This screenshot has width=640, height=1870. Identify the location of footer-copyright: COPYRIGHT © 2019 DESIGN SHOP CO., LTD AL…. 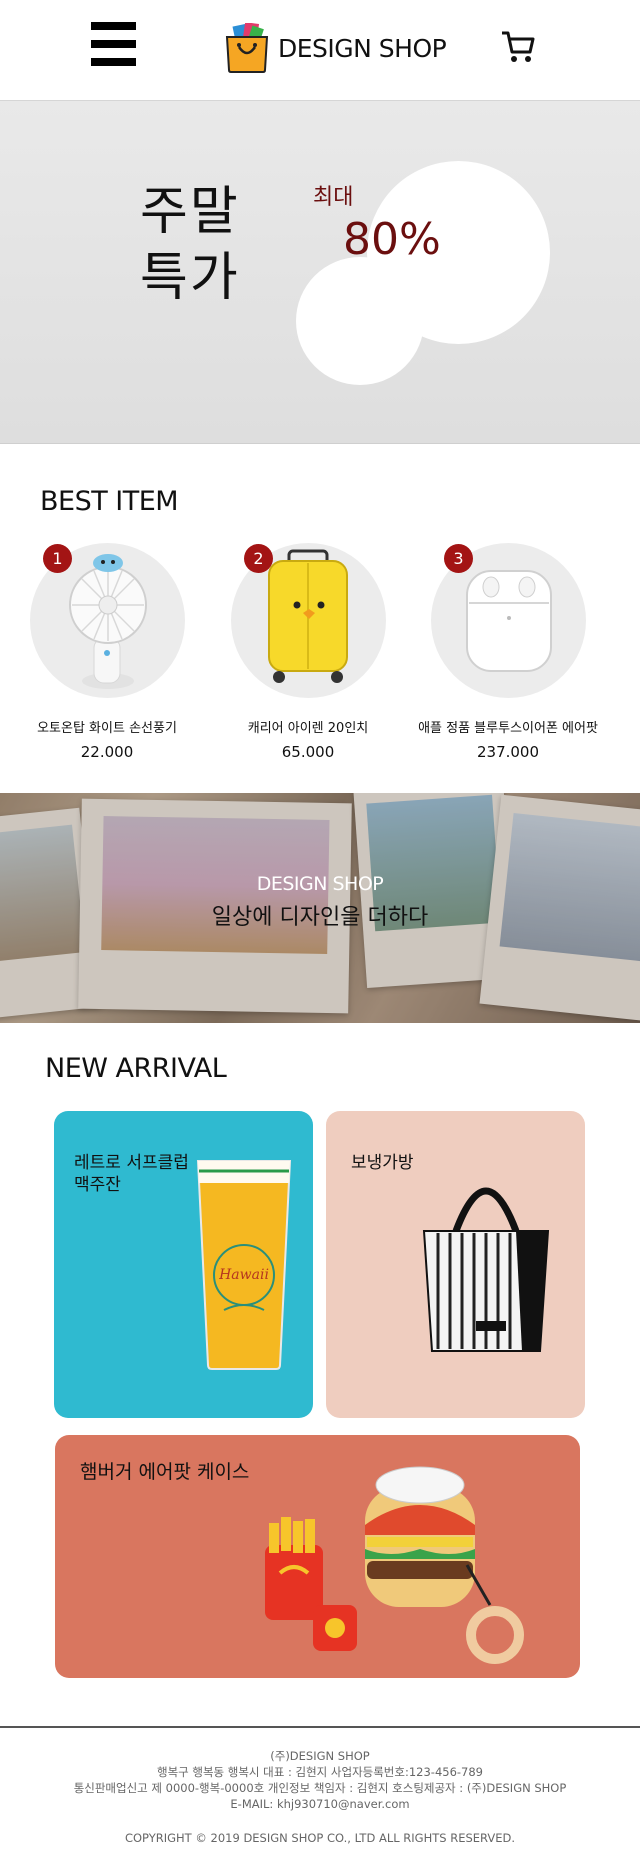
(320, 1838).